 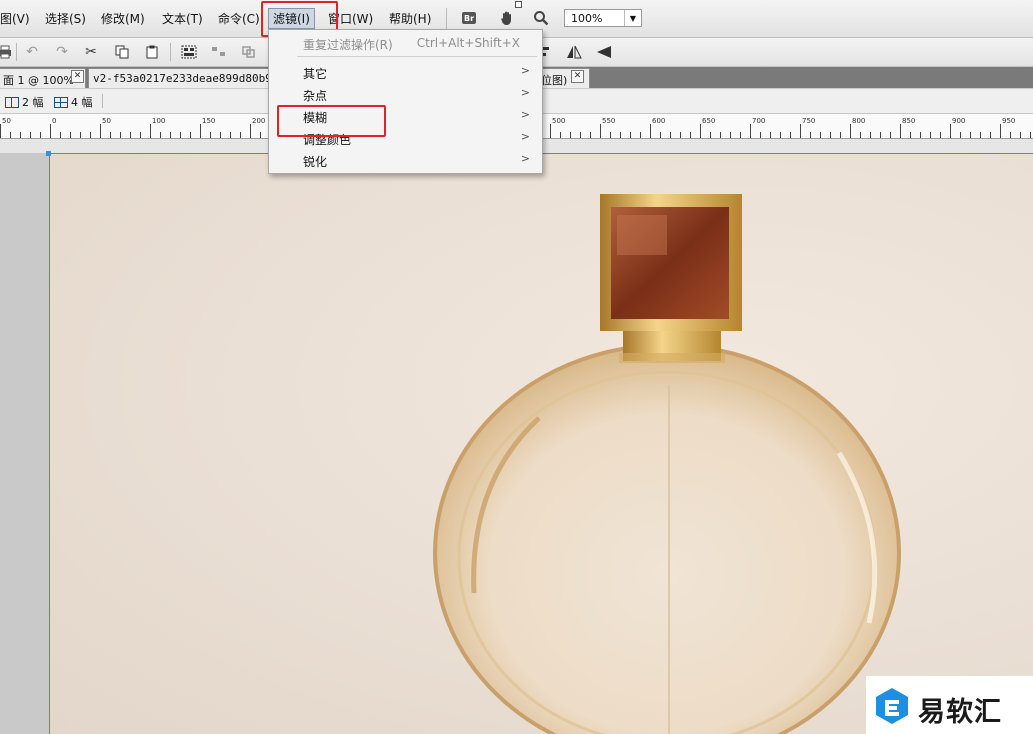 What do you see at coordinates (909, 121) in the screenshot?
I see `ruler-label: 850` at bounding box center [909, 121].